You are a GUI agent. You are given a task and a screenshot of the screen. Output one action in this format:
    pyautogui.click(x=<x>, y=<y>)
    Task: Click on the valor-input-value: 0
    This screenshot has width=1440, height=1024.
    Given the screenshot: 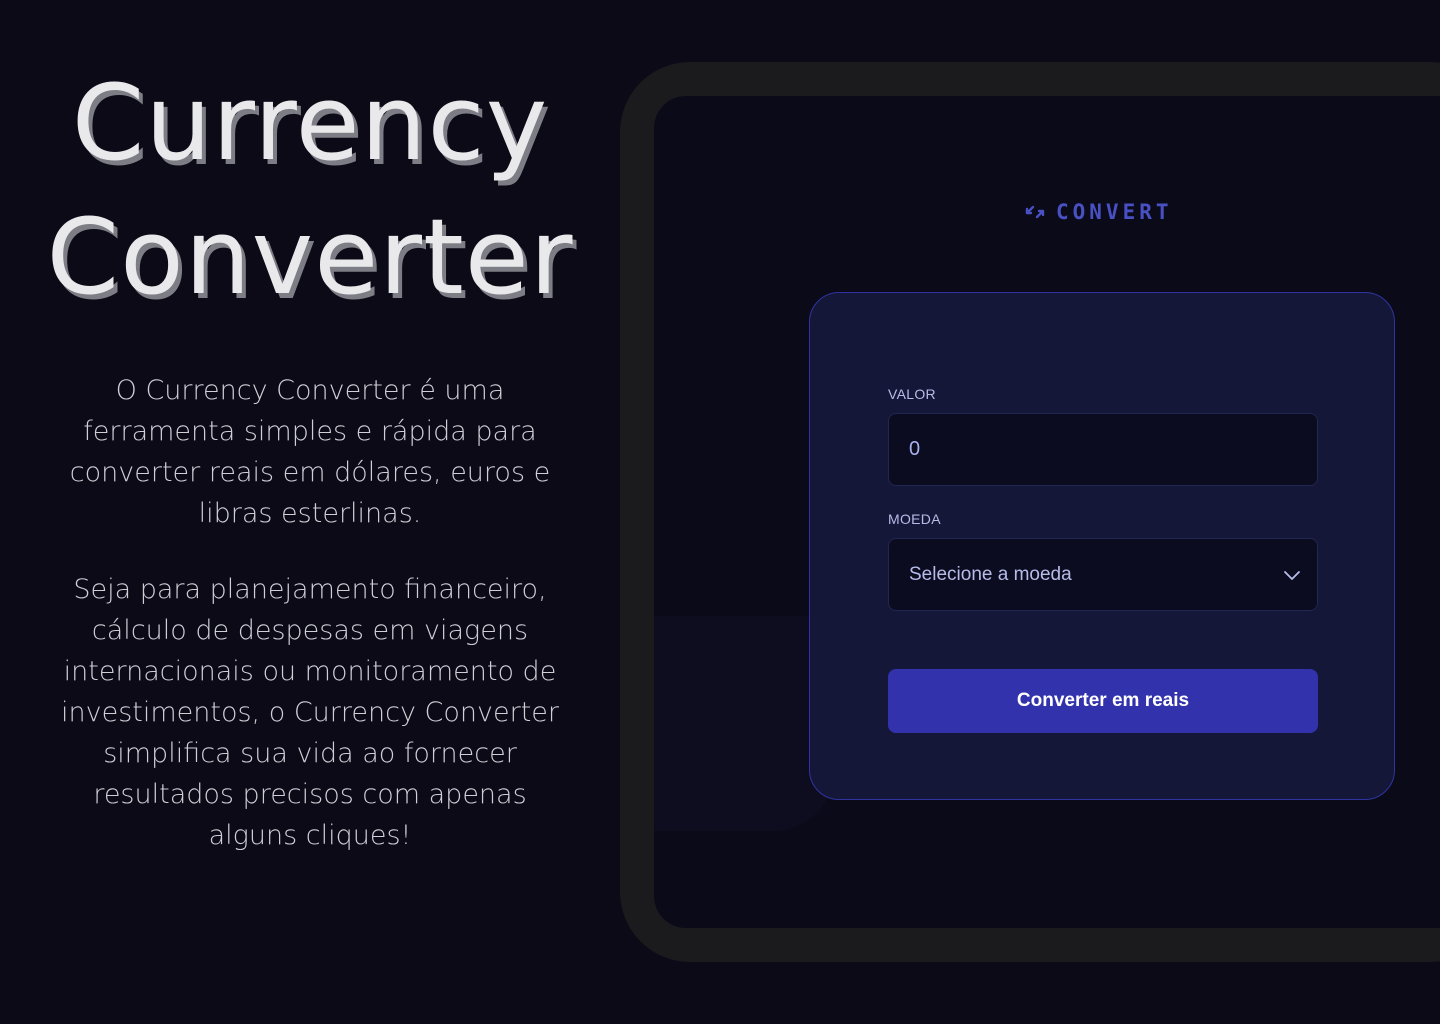 What is the action you would take?
    pyautogui.click(x=915, y=449)
    